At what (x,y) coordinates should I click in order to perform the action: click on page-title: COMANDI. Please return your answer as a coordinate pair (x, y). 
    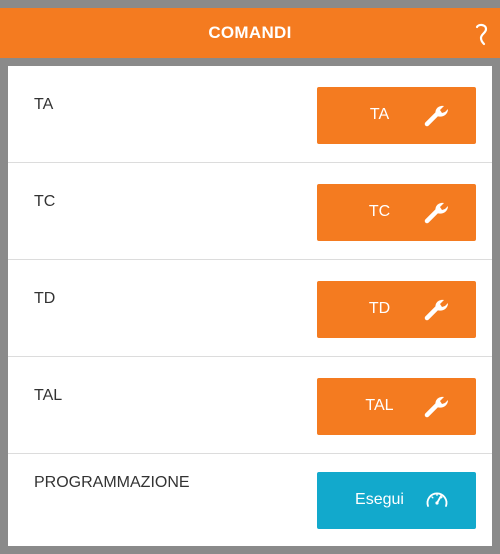
    Looking at the image, I should click on (250, 32).